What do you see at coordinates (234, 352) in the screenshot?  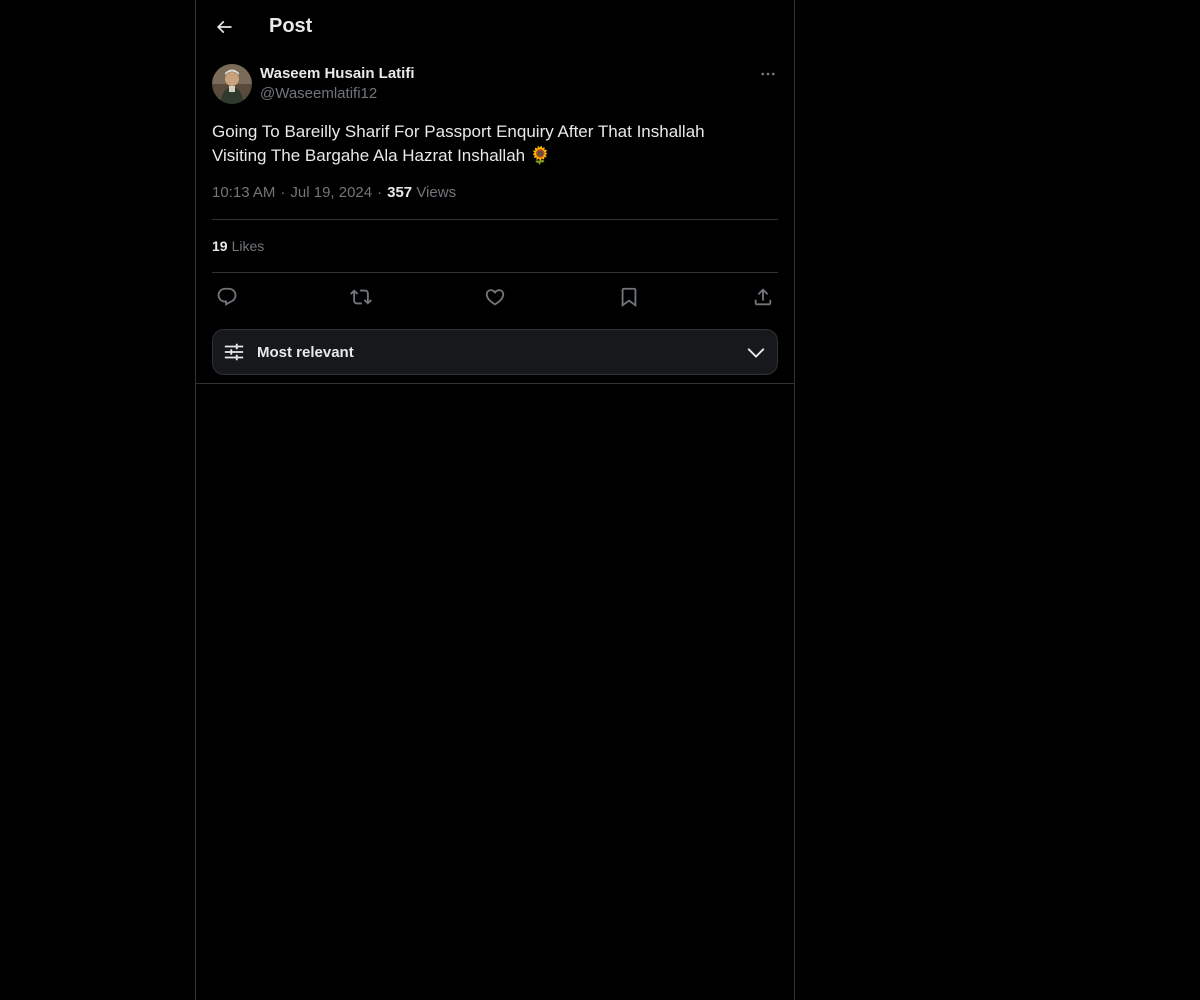 I see `sliders-icon` at bounding box center [234, 352].